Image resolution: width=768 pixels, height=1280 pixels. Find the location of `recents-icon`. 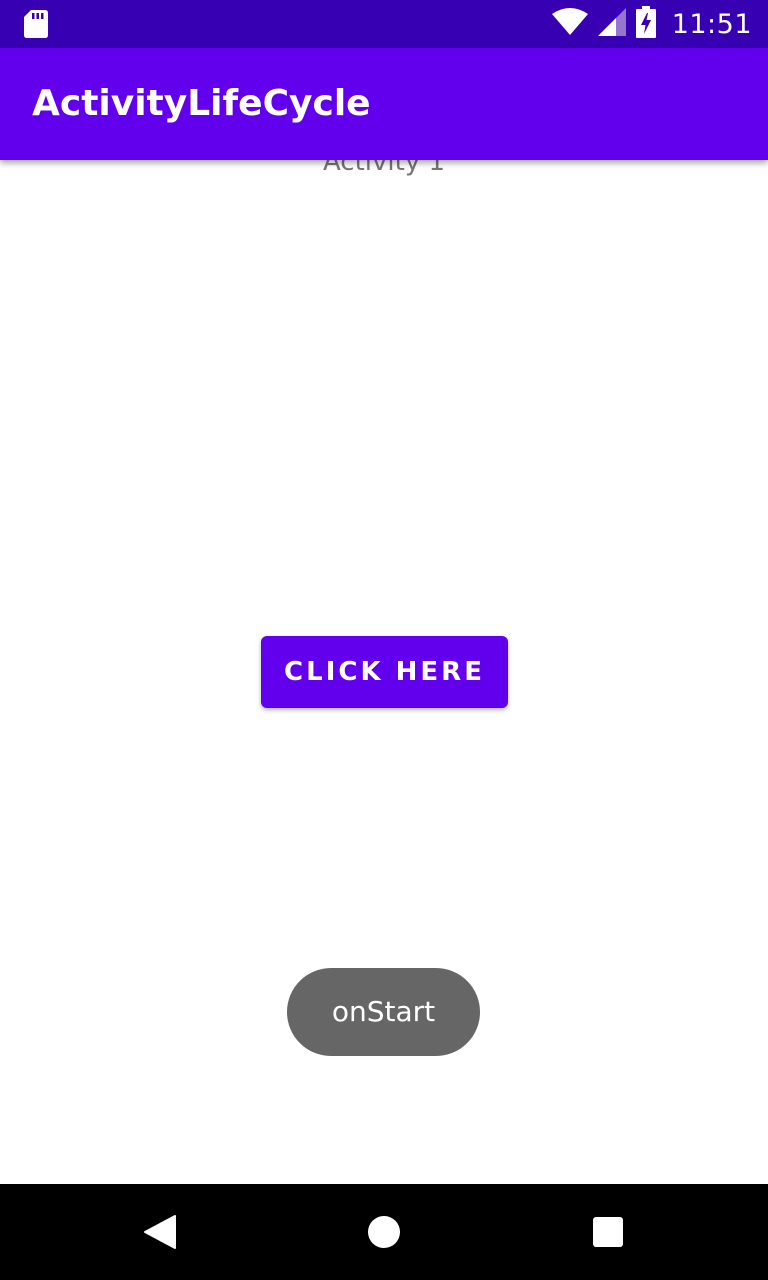

recents-icon is located at coordinates (608, 1232).